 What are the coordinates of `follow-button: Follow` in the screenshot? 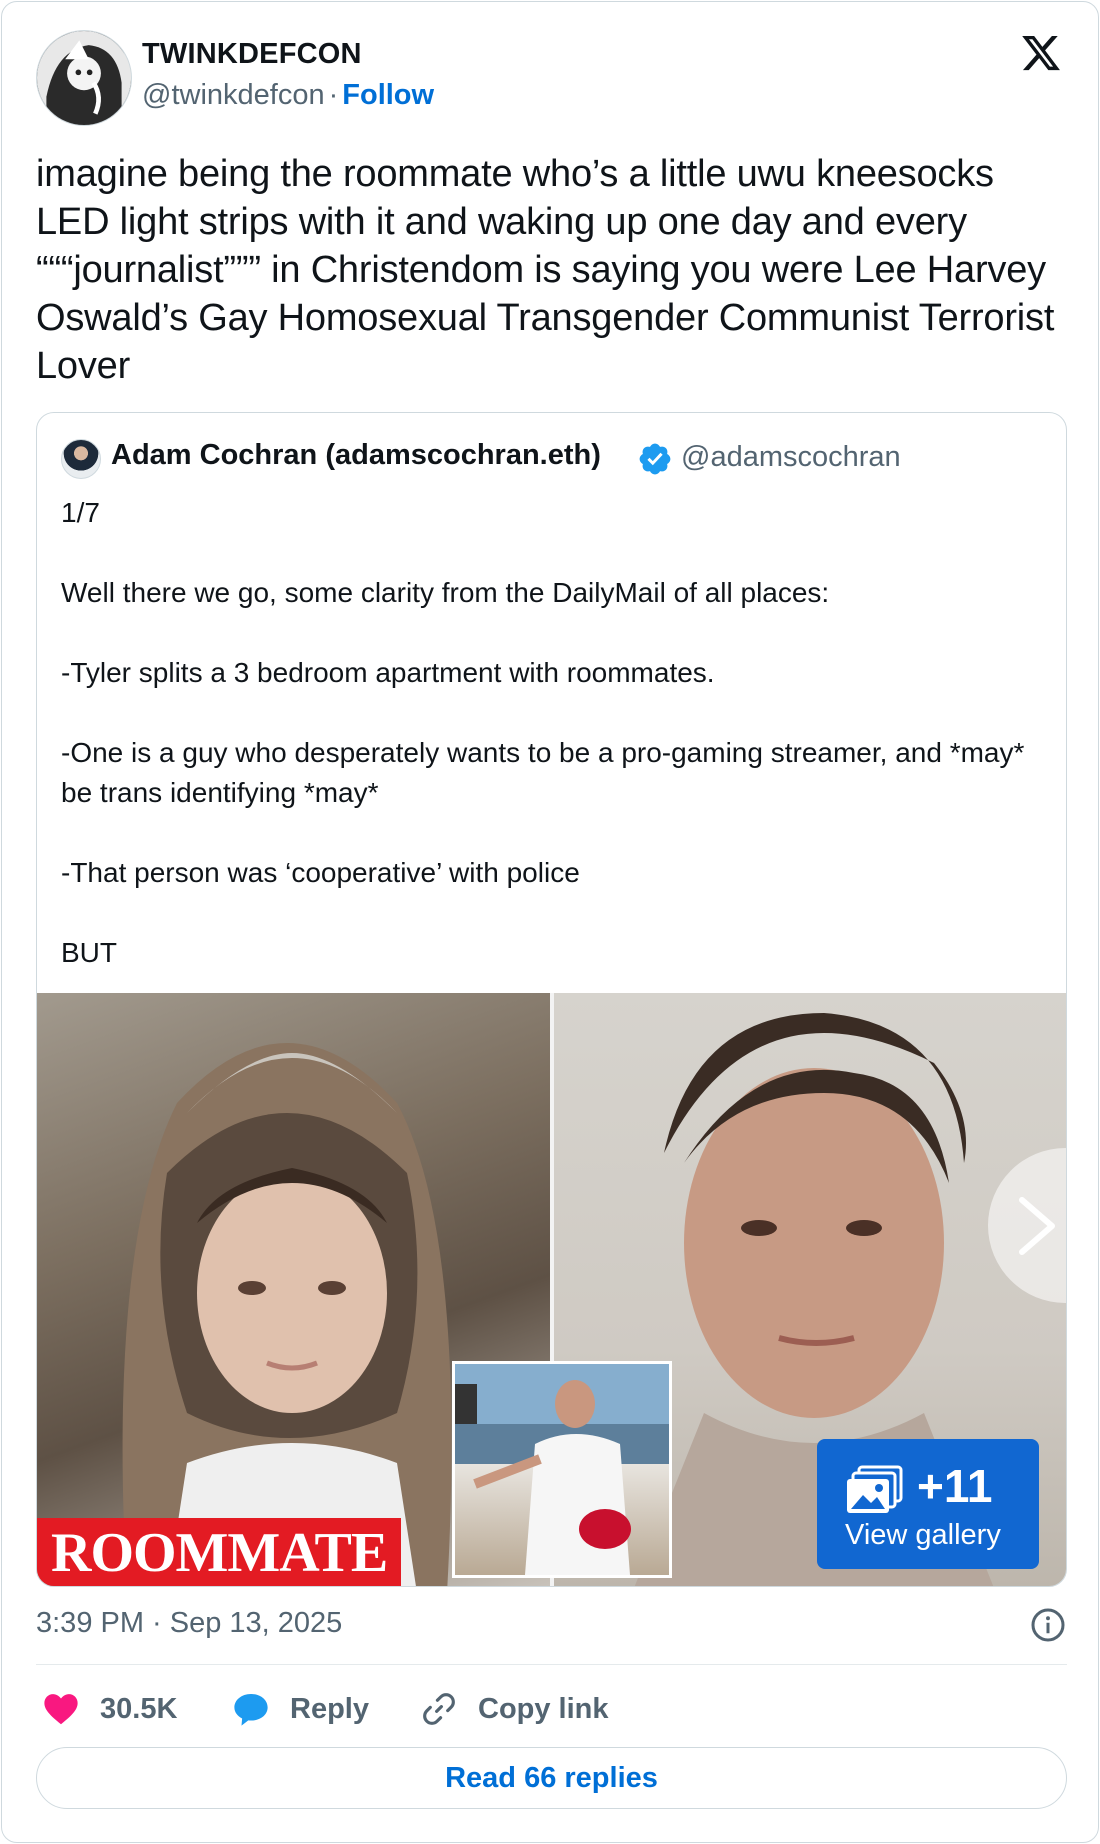 It's located at (388, 95).